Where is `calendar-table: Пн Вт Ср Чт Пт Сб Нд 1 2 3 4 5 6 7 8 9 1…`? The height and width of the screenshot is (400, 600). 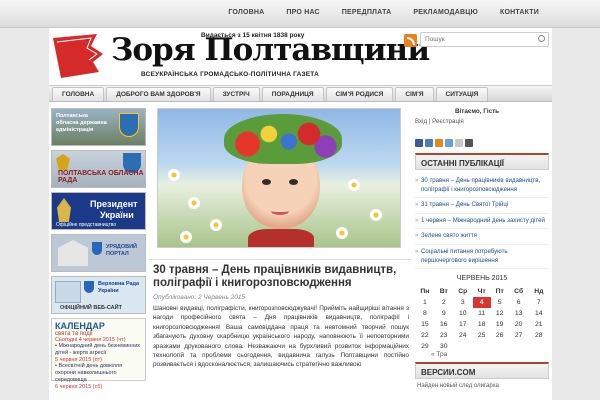
calendar-table: Пн Вт Ср Чт Пт Сб Нд 1 2 3 4 5 6 7 8 9 1… is located at coordinates (482, 319).